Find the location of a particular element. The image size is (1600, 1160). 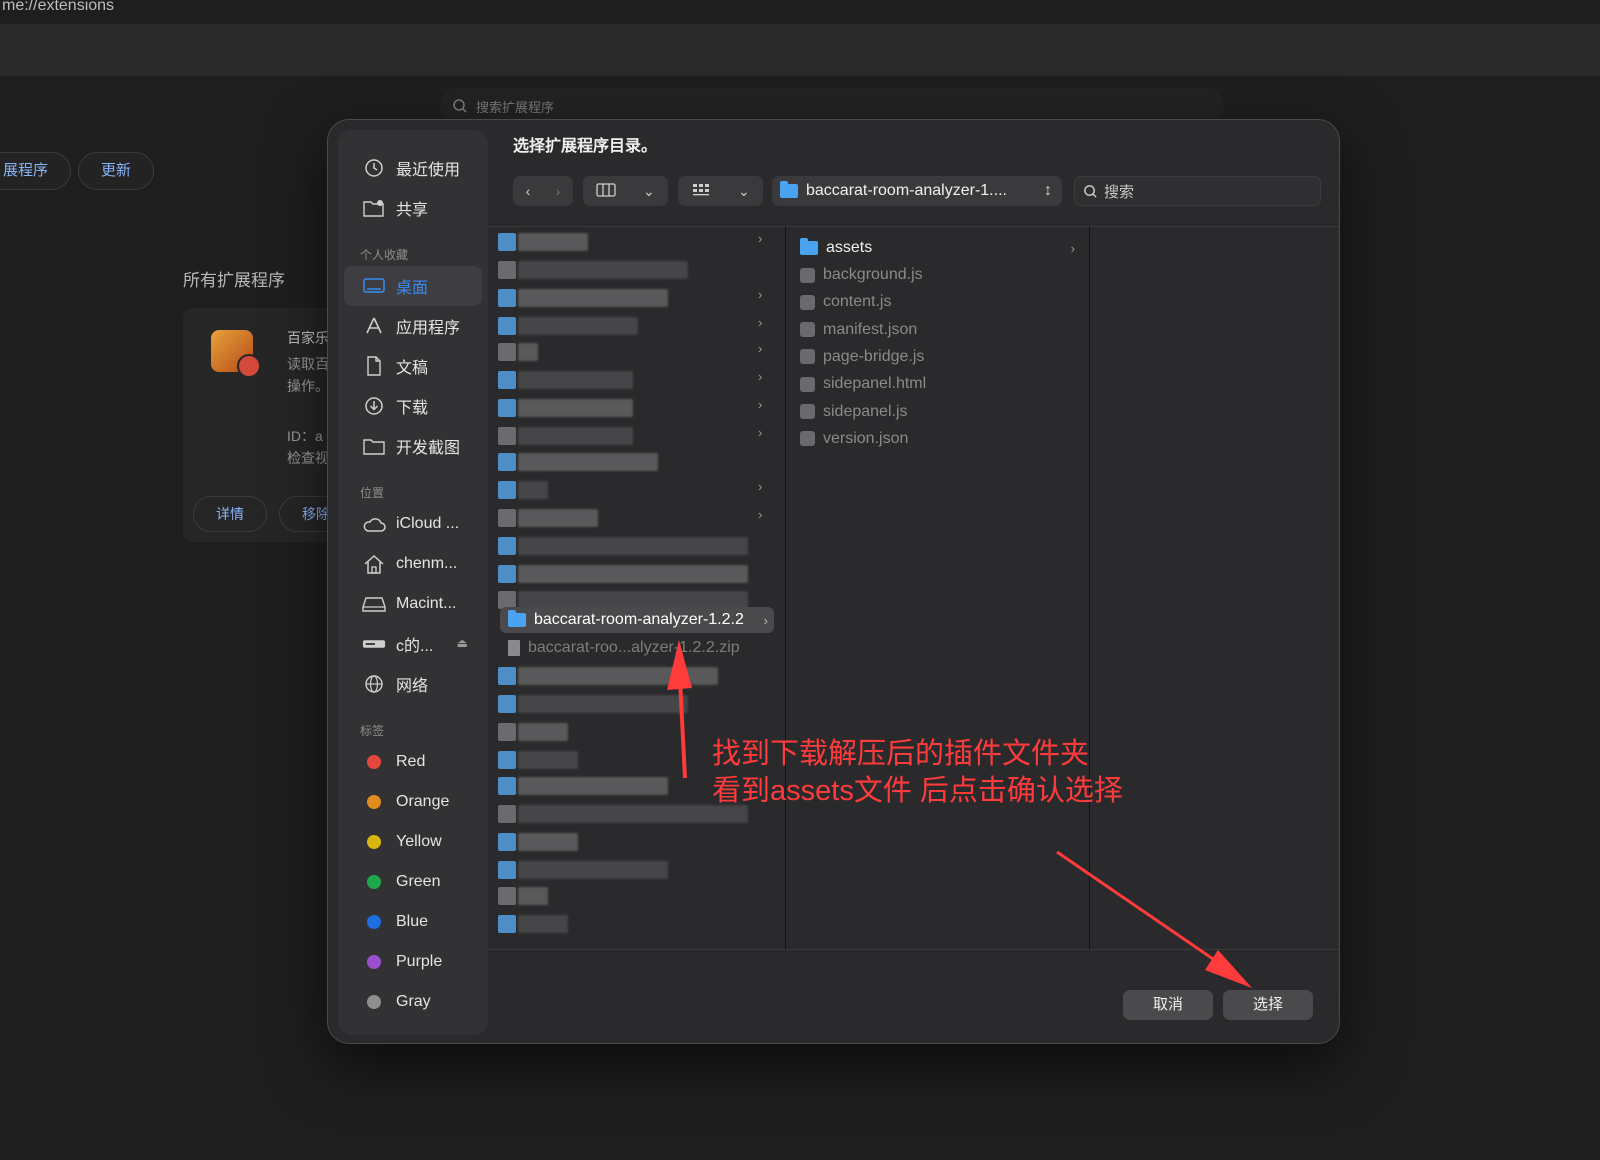

sidebar-label: 桌面 is located at coordinates (412, 288).